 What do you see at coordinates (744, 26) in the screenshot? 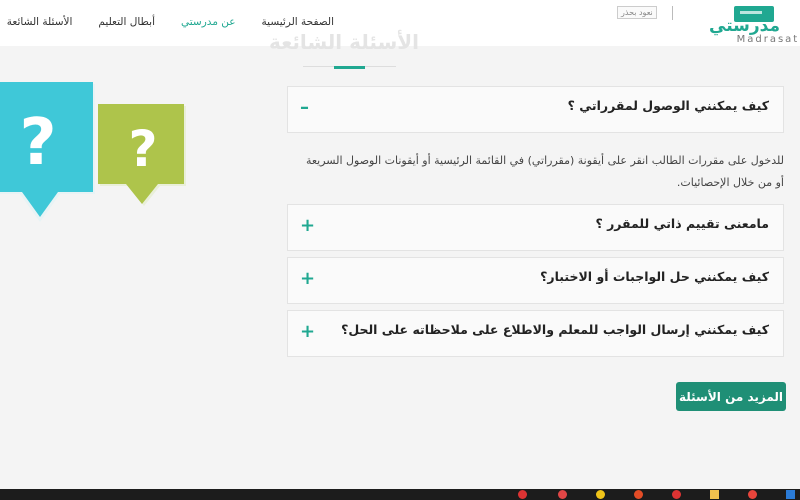
I see `logo-arabic-text: مدرستي` at bounding box center [744, 26].